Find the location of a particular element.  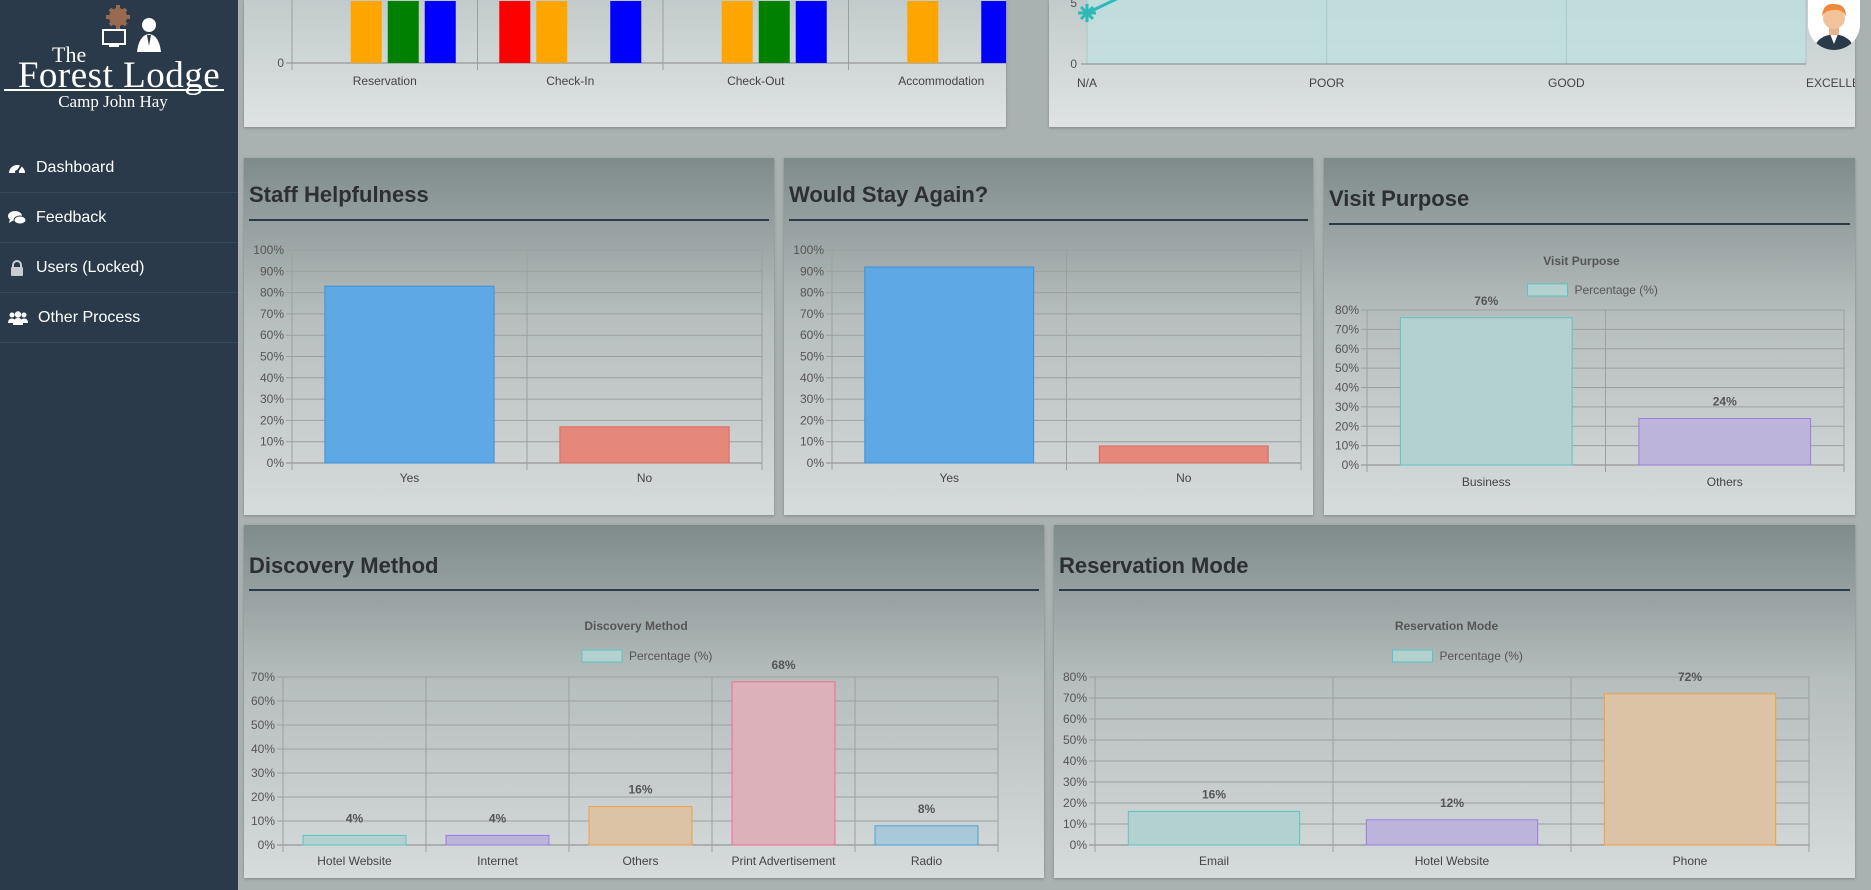

data-label: 76% is located at coordinates (1486, 301).